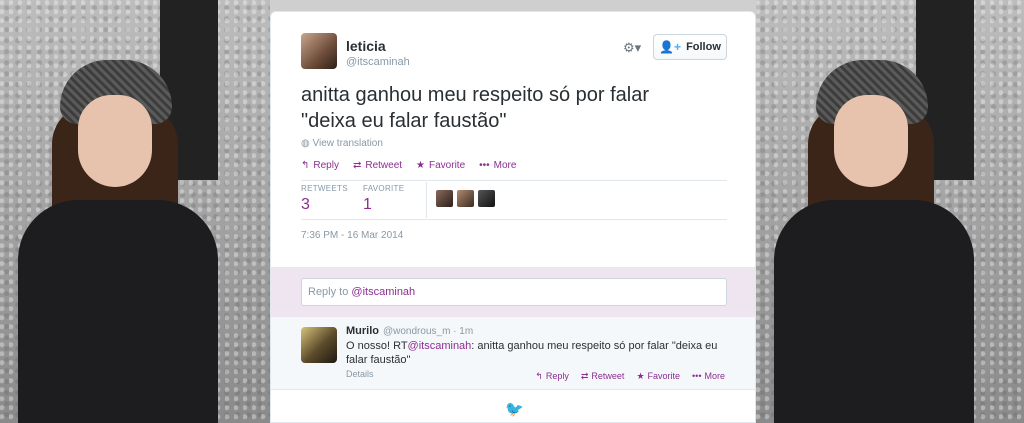 The image size is (1024, 423). Describe the element at coordinates (670, 47) in the screenshot. I see `add-user-icon: 👤+` at that location.